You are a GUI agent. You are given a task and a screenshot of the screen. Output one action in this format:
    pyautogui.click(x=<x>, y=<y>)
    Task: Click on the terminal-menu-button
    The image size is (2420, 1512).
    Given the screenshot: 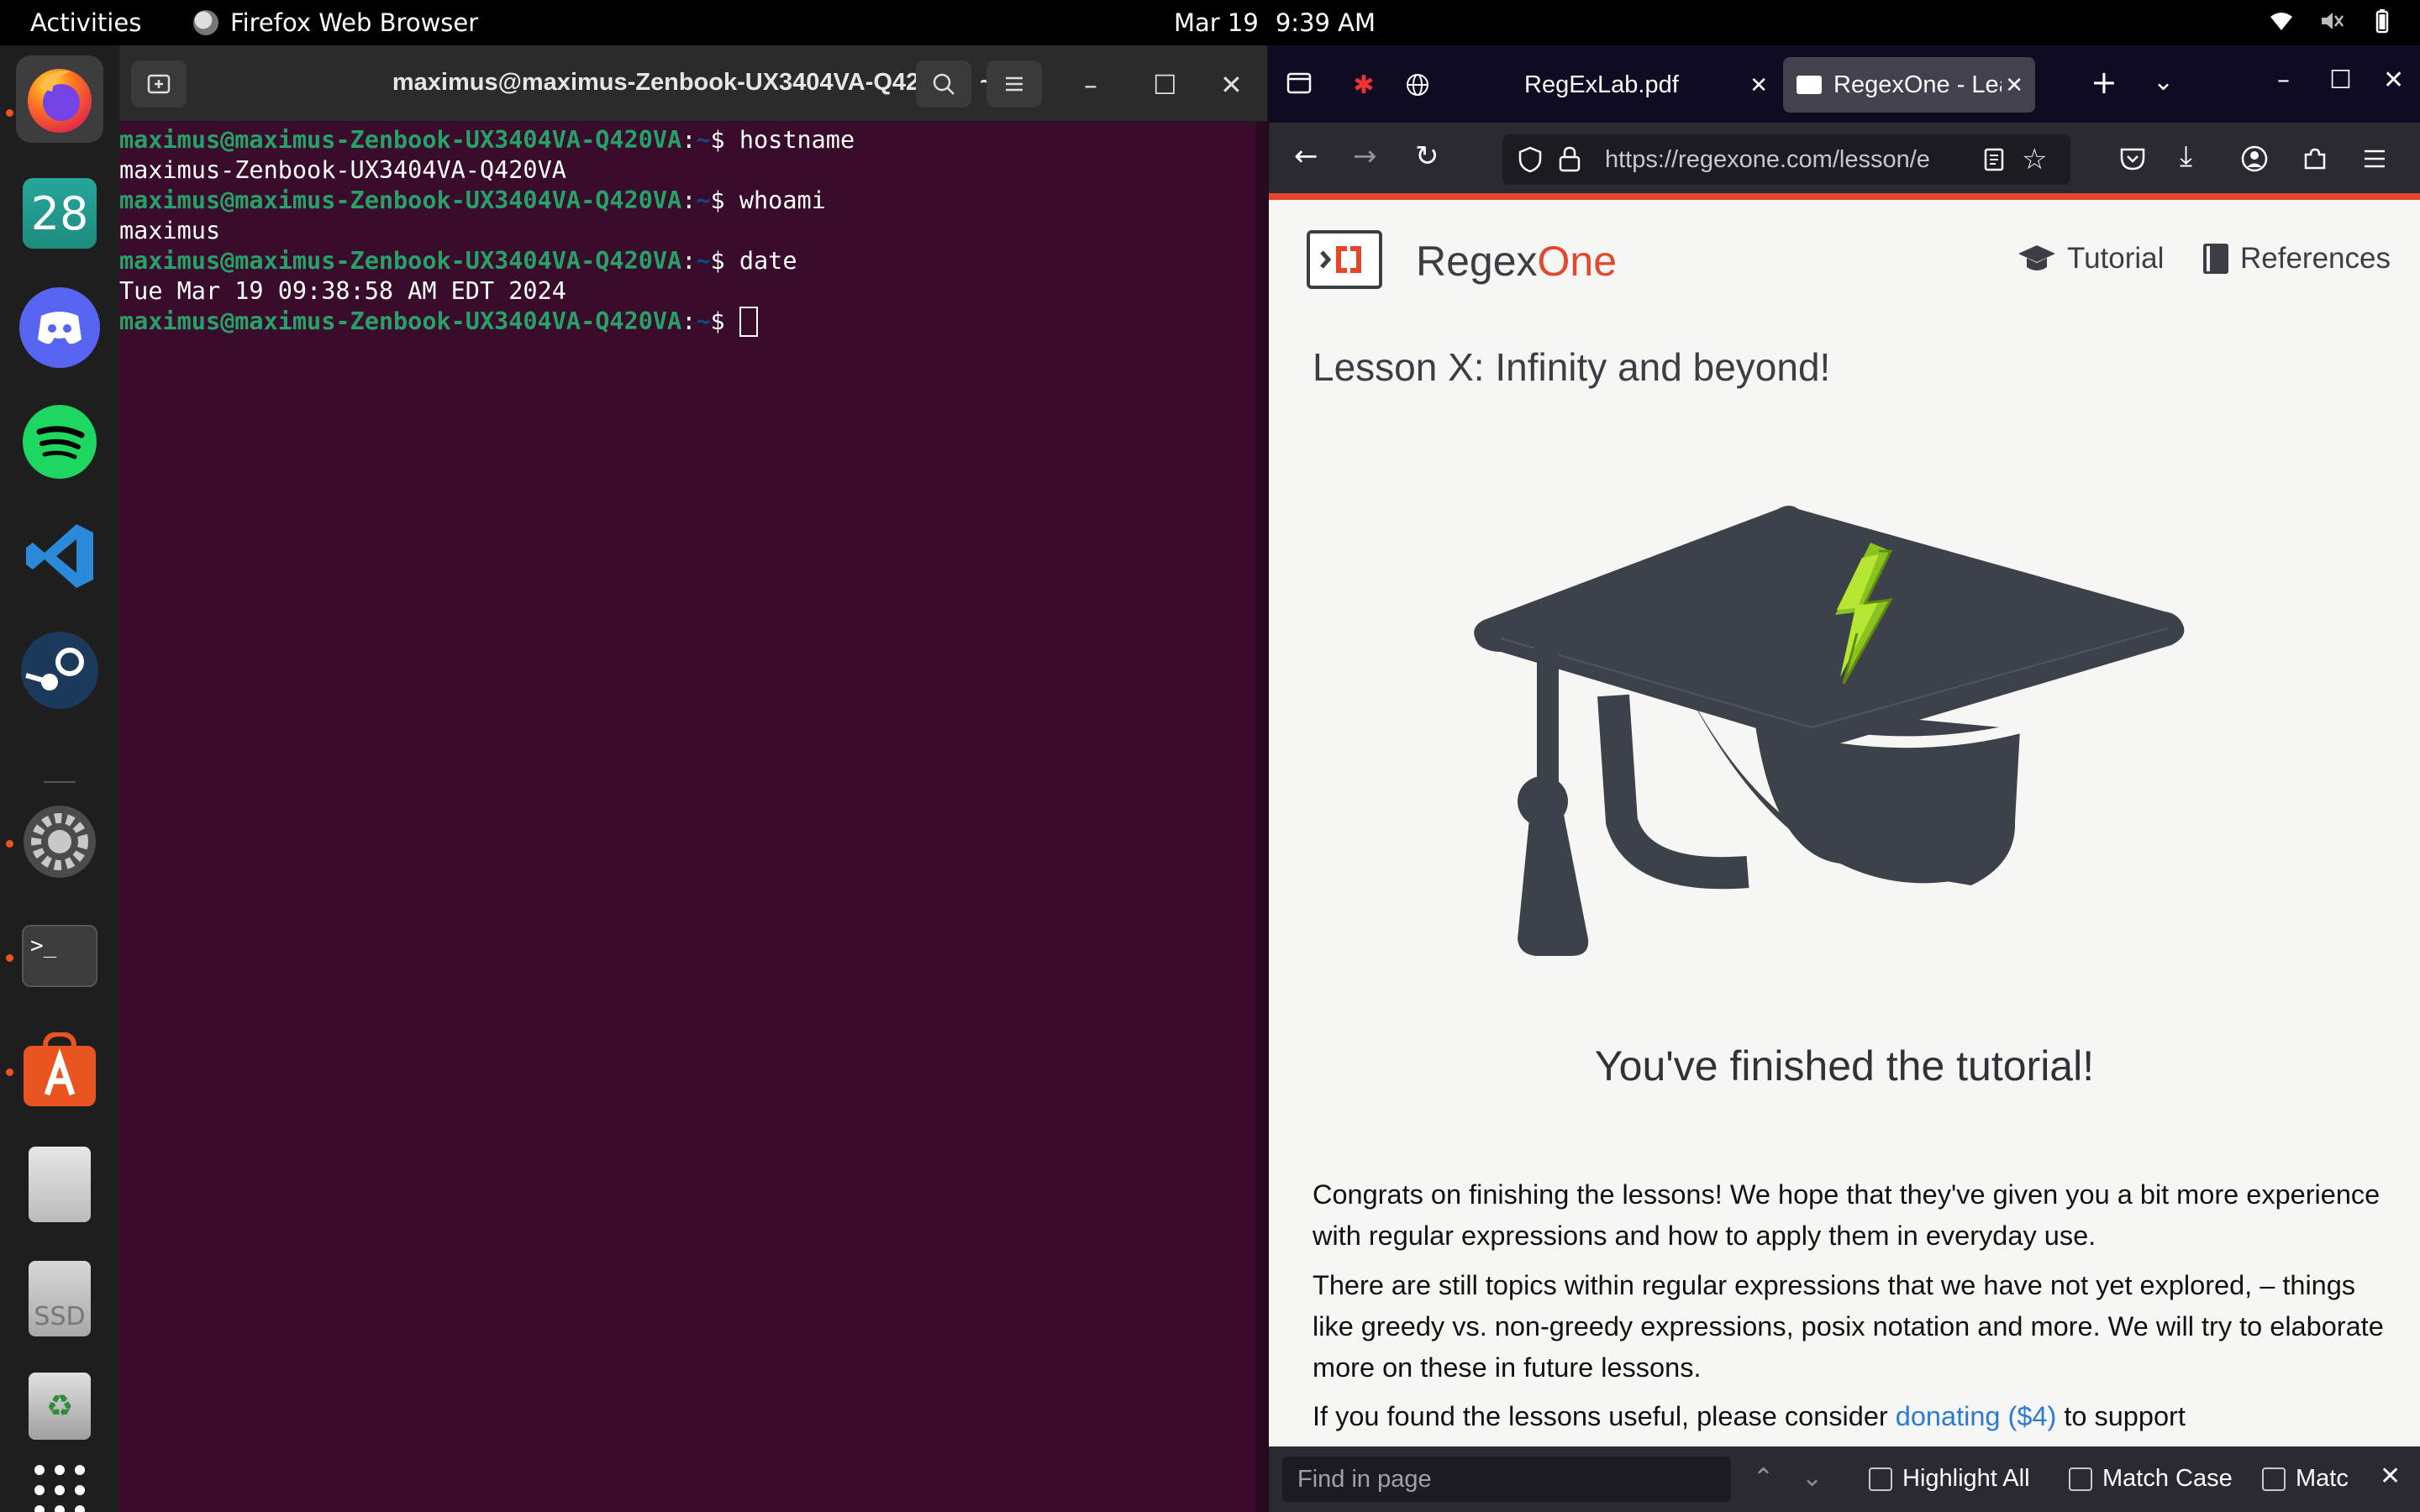 What is the action you would take?
    pyautogui.click(x=1014, y=84)
    